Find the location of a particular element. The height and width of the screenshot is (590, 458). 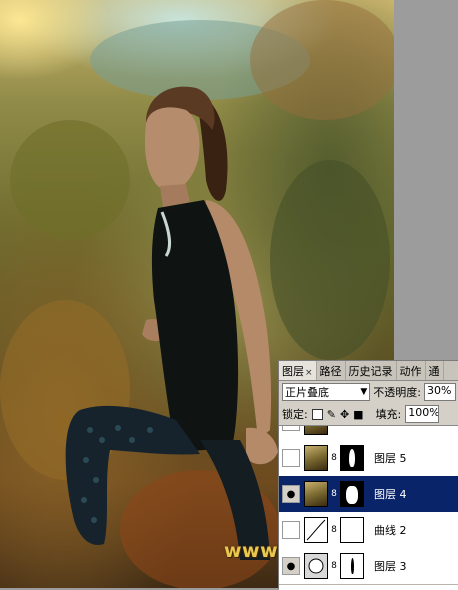

layer-name: 图层 4 is located at coordinates (390, 494).